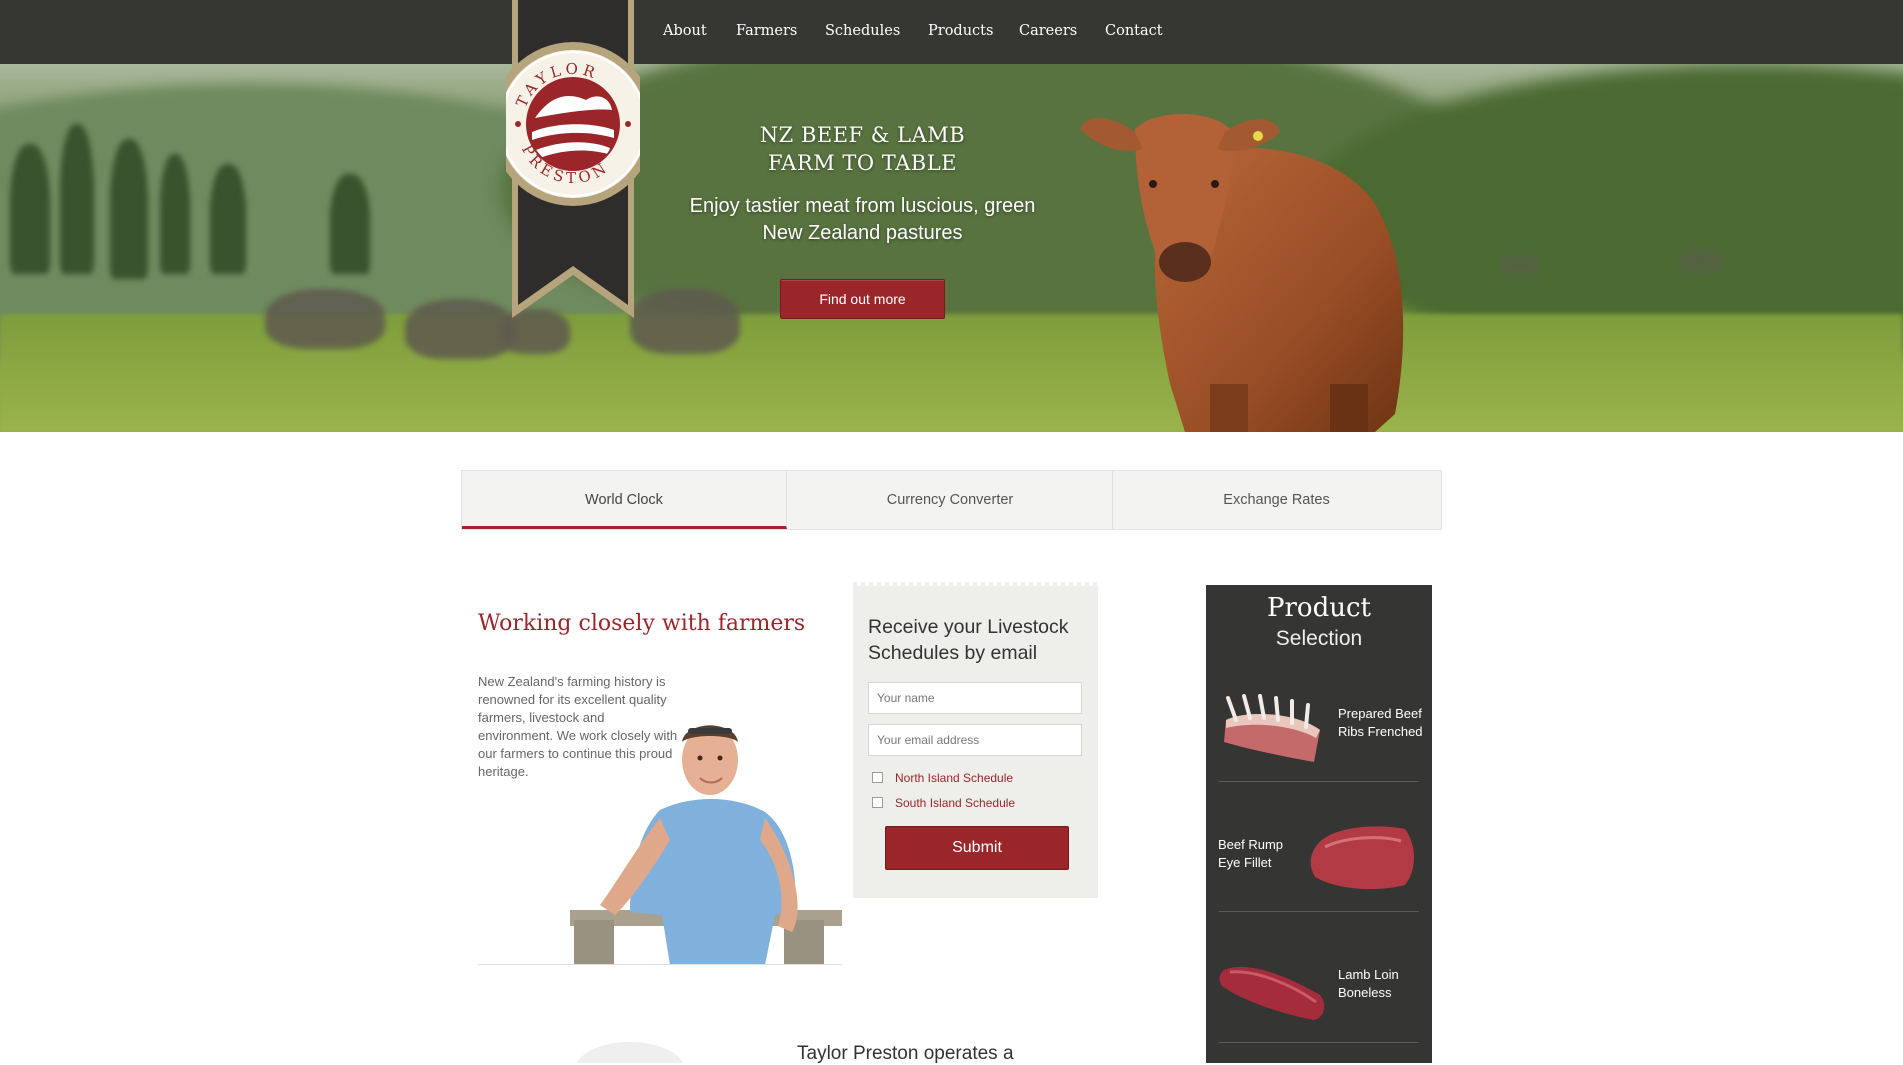 This screenshot has width=1903, height=1065. What do you see at coordinates (1242, 273) in the screenshot?
I see `cow-image` at bounding box center [1242, 273].